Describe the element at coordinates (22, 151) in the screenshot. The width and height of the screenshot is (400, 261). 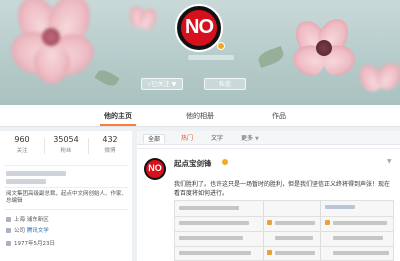
I see `stat-following-label: 关注` at that location.